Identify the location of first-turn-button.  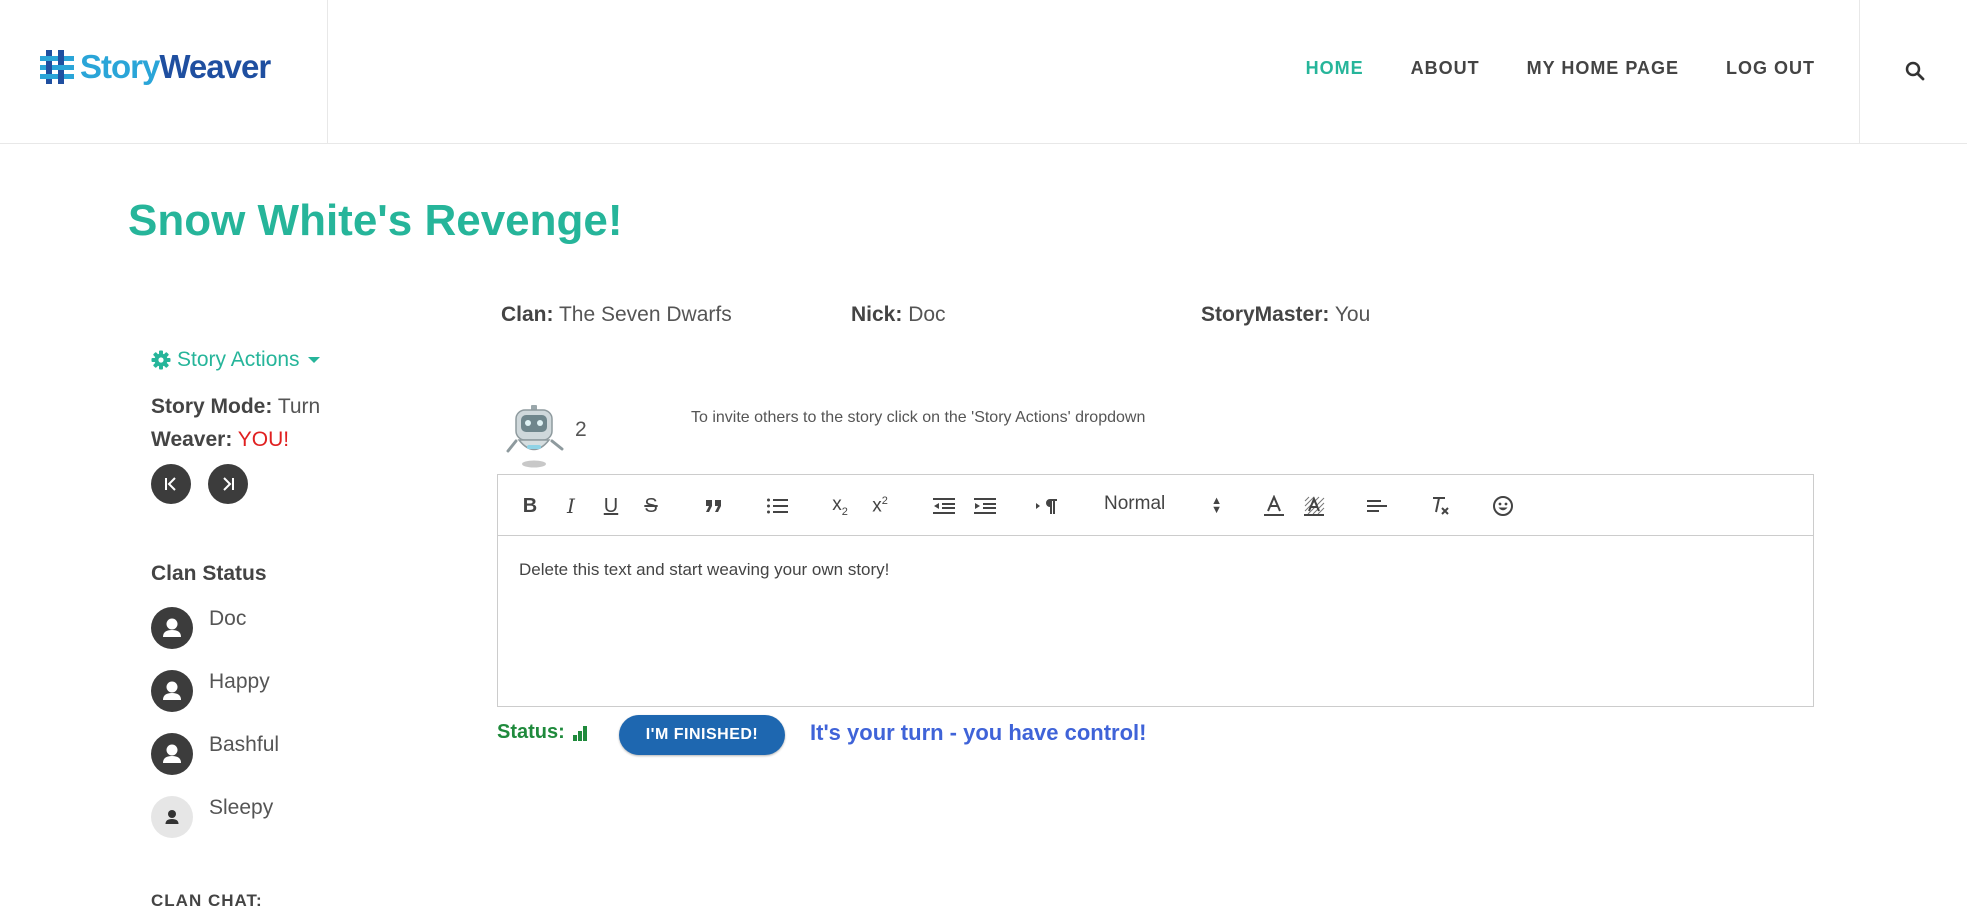
(171, 484).